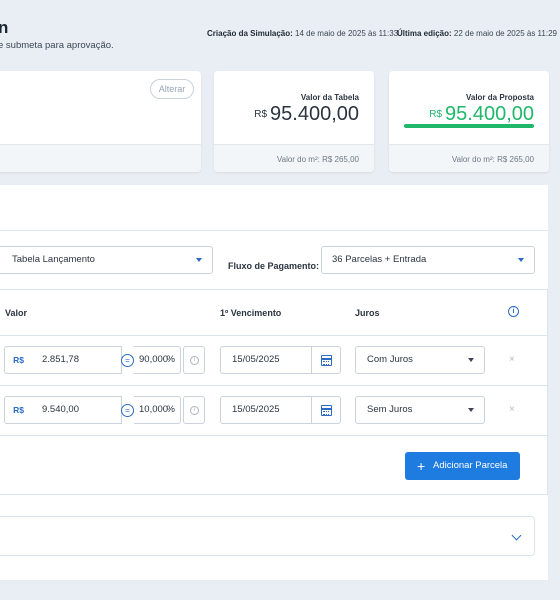 This screenshot has height=600, width=560. Describe the element at coordinates (106, 260) in the screenshot. I see `tabela-select: Tabela Lançamento` at that location.